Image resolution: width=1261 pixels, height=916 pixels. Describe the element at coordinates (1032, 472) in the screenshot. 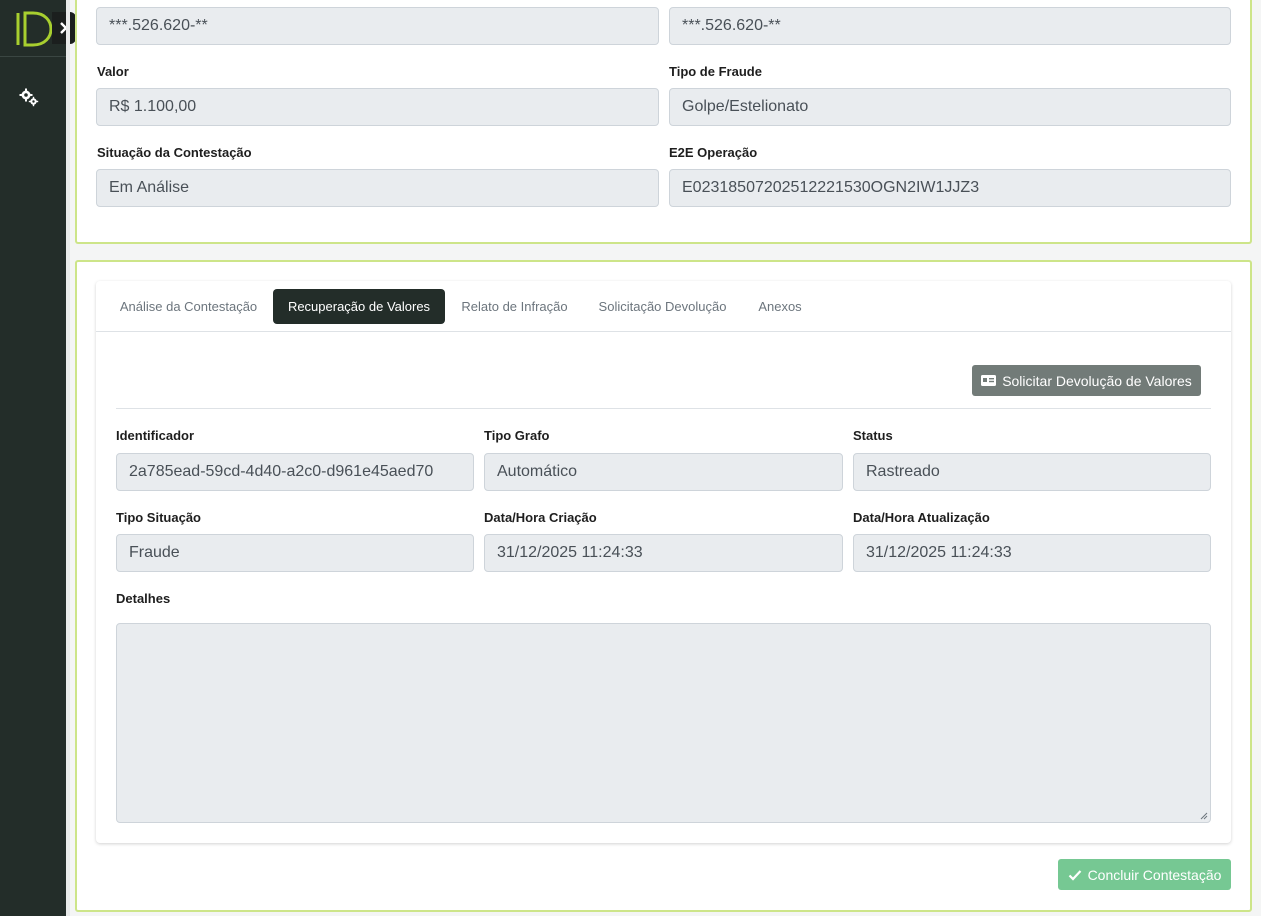

I see `status-field: Rastreado` at that location.